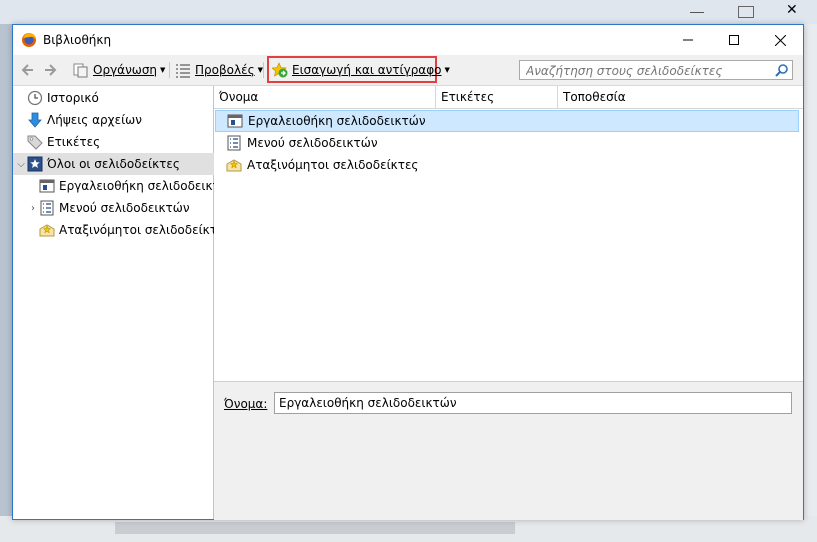  What do you see at coordinates (792, 10) in the screenshot?
I see `background-close-icon: ✕` at bounding box center [792, 10].